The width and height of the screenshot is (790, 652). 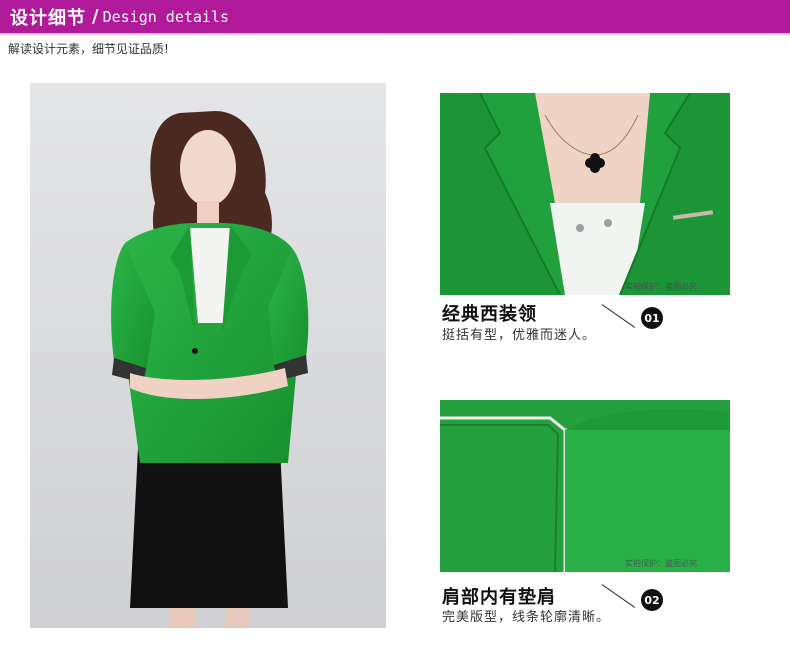 I want to click on header-divider, so click(x=395, y=34).